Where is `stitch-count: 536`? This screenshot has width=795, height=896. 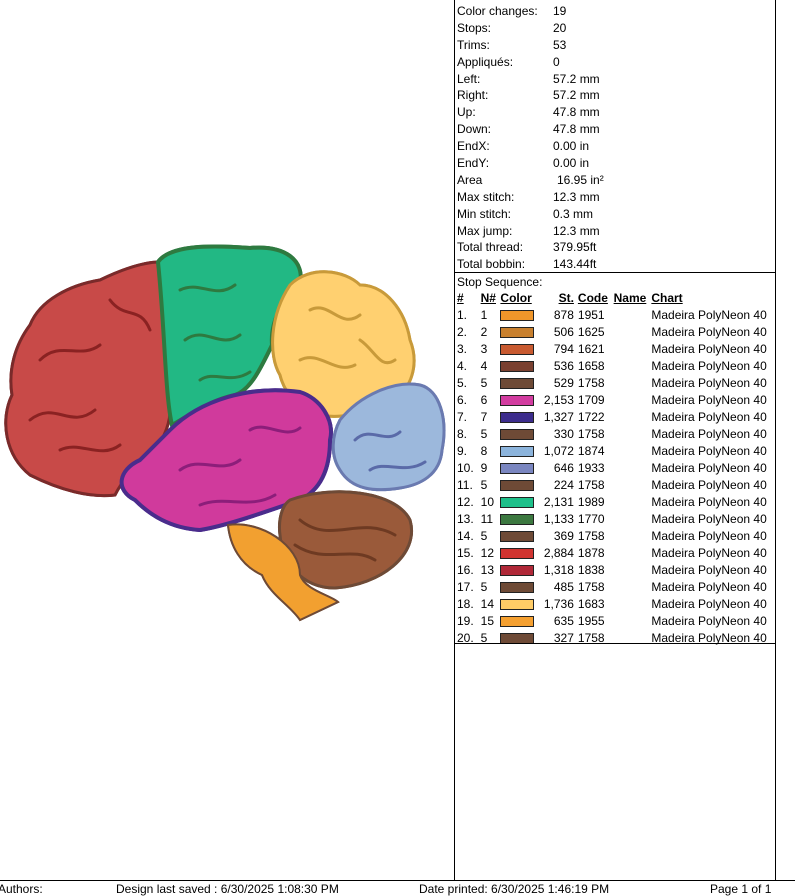
stitch-count: 536 is located at coordinates (563, 366).